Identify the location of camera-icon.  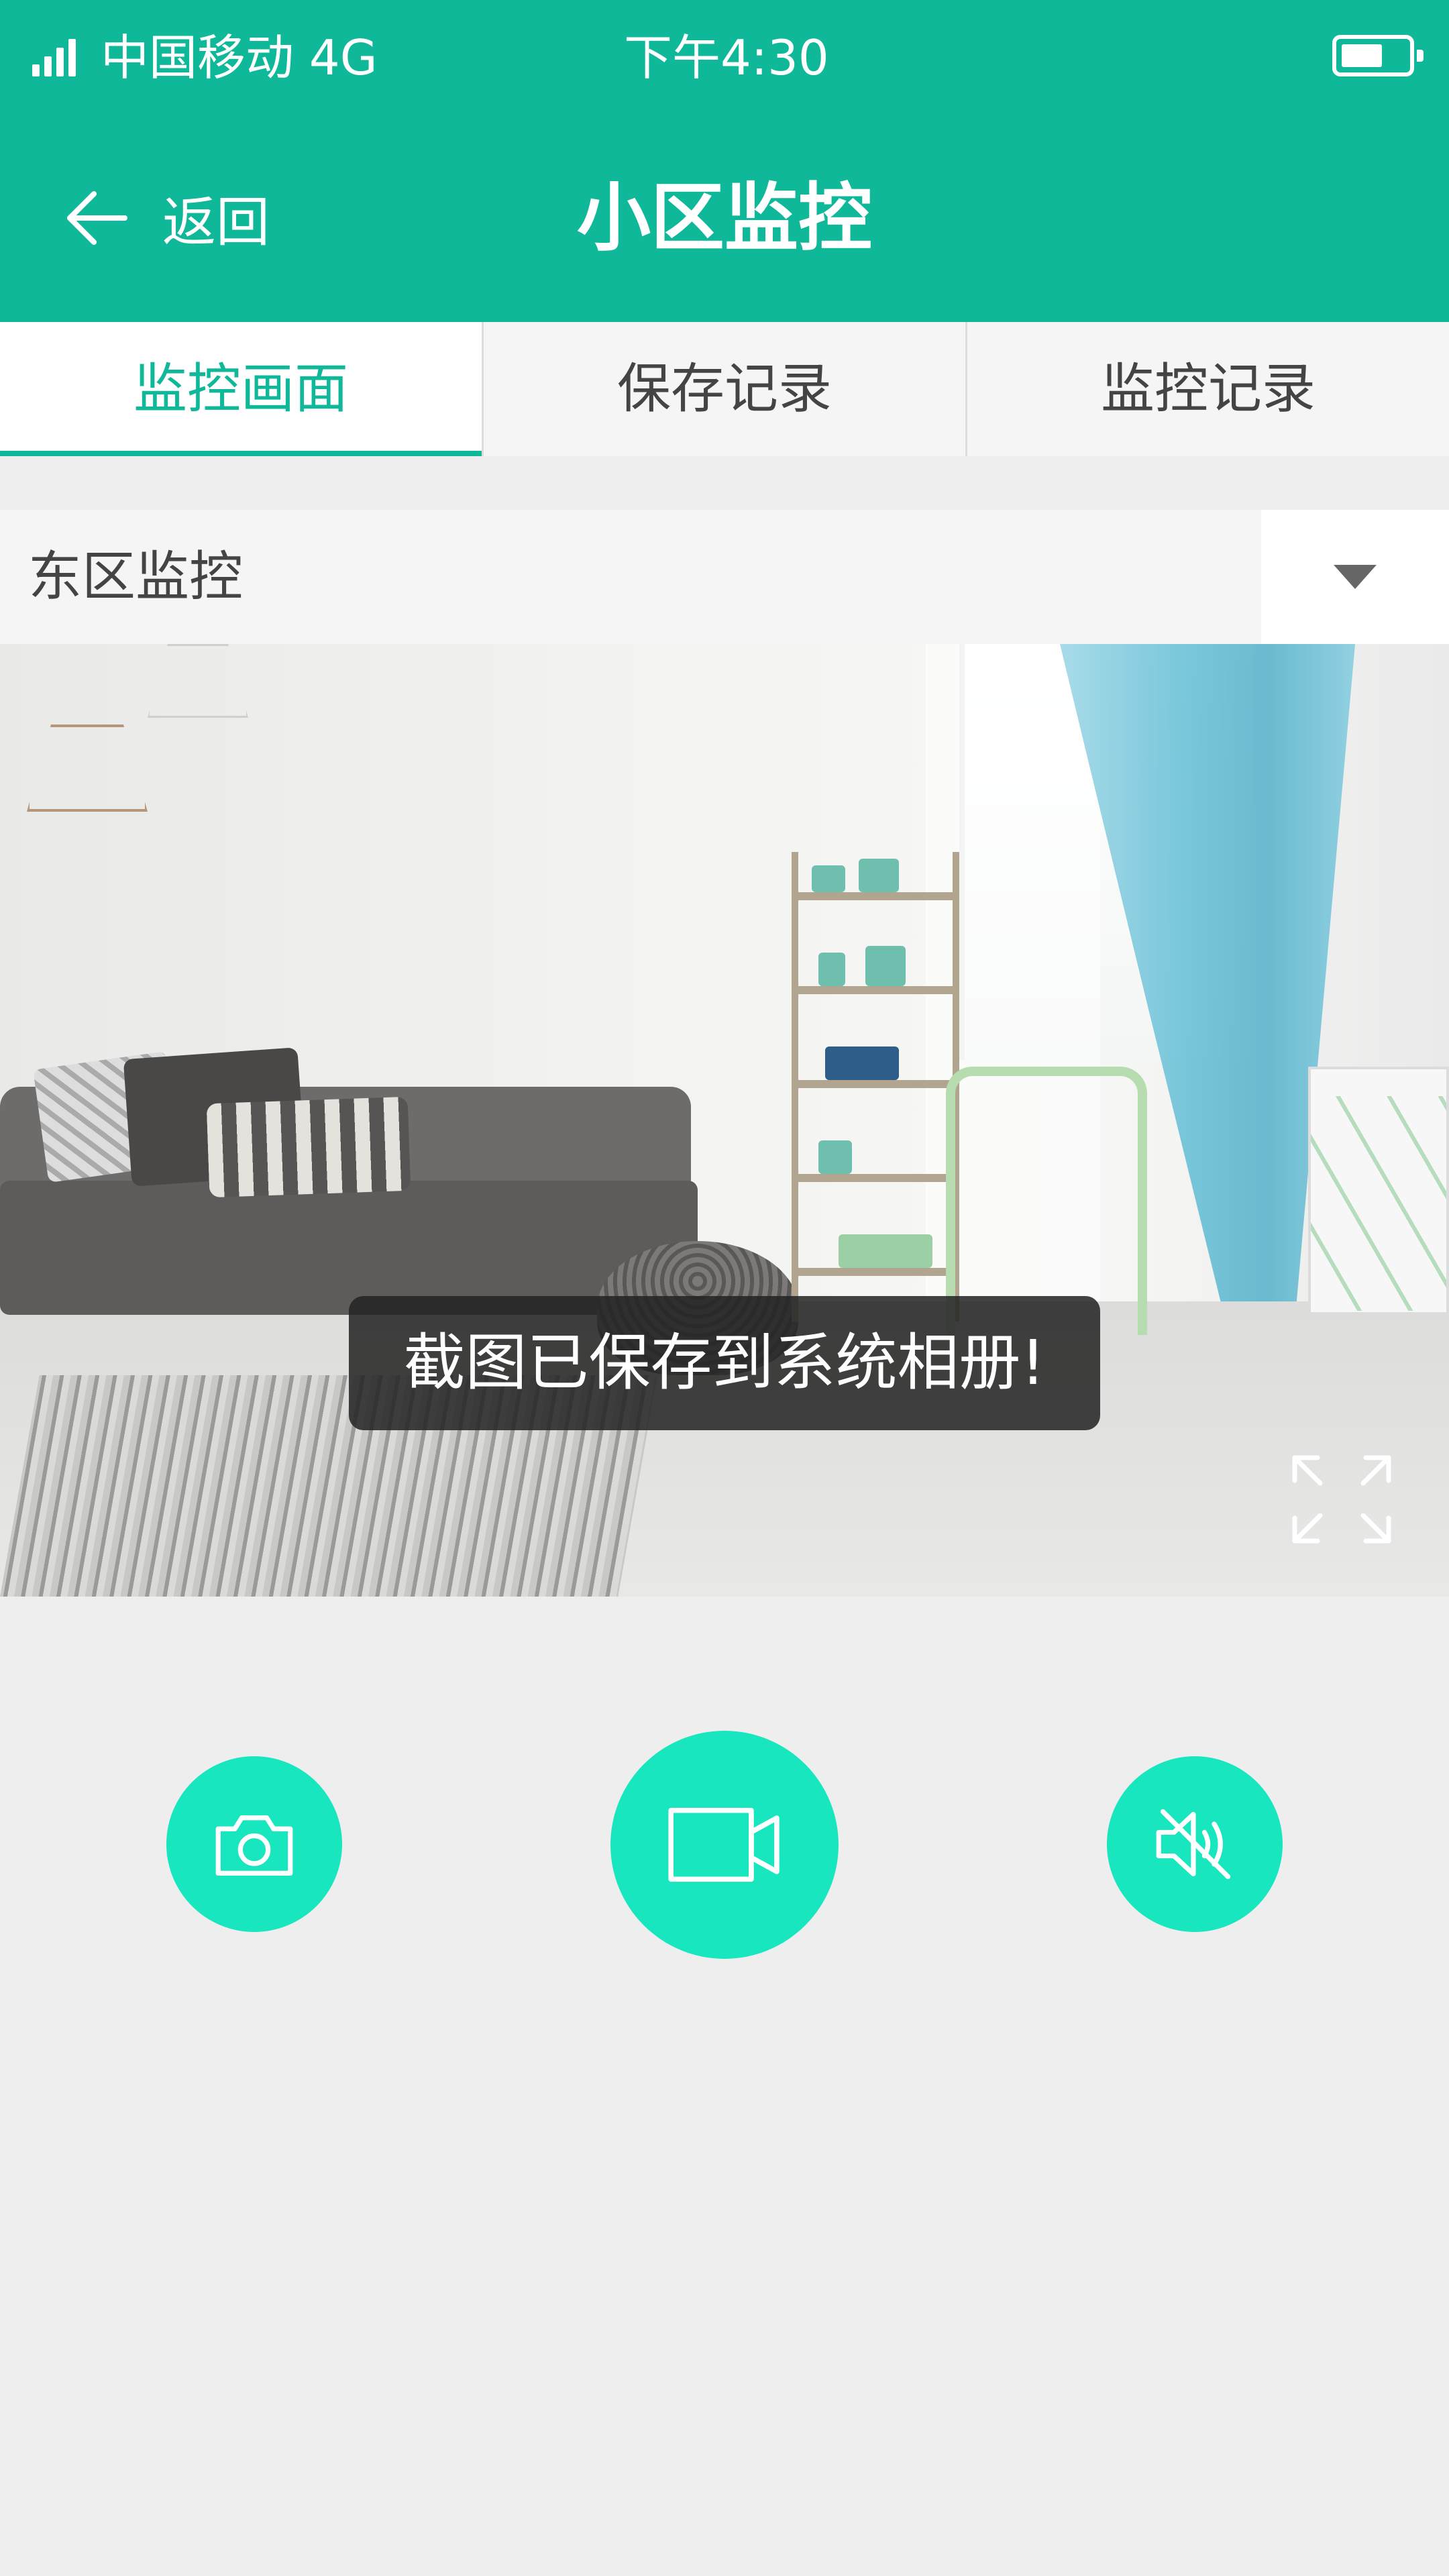
(254, 1845).